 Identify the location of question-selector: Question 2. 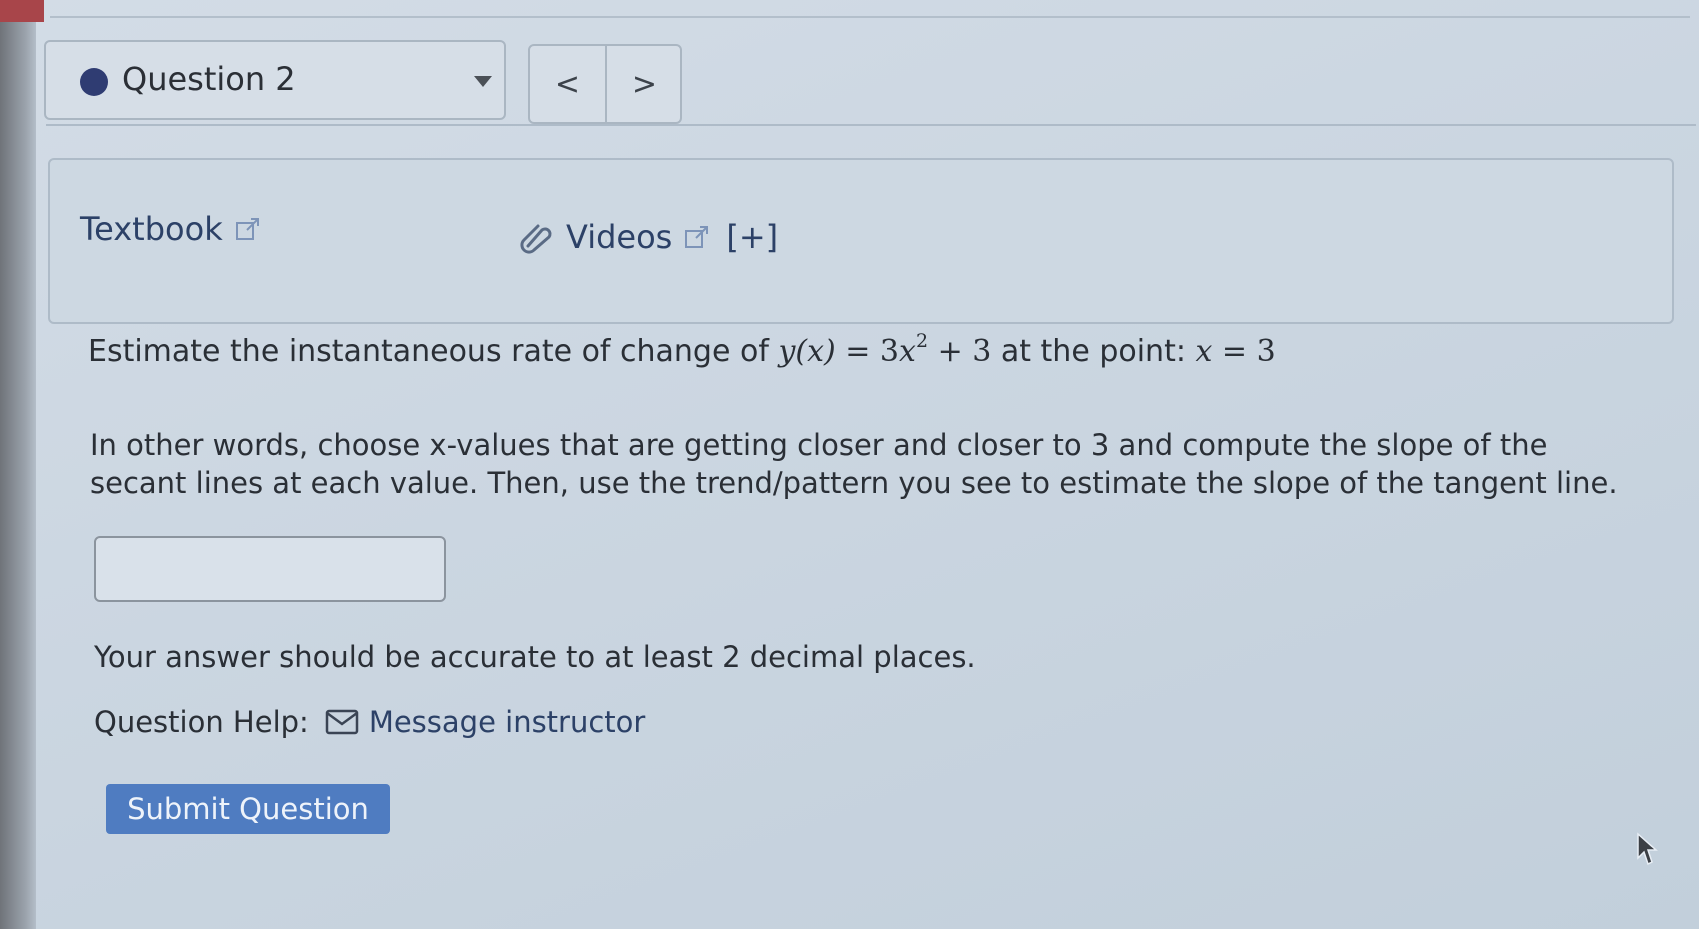
(275, 80).